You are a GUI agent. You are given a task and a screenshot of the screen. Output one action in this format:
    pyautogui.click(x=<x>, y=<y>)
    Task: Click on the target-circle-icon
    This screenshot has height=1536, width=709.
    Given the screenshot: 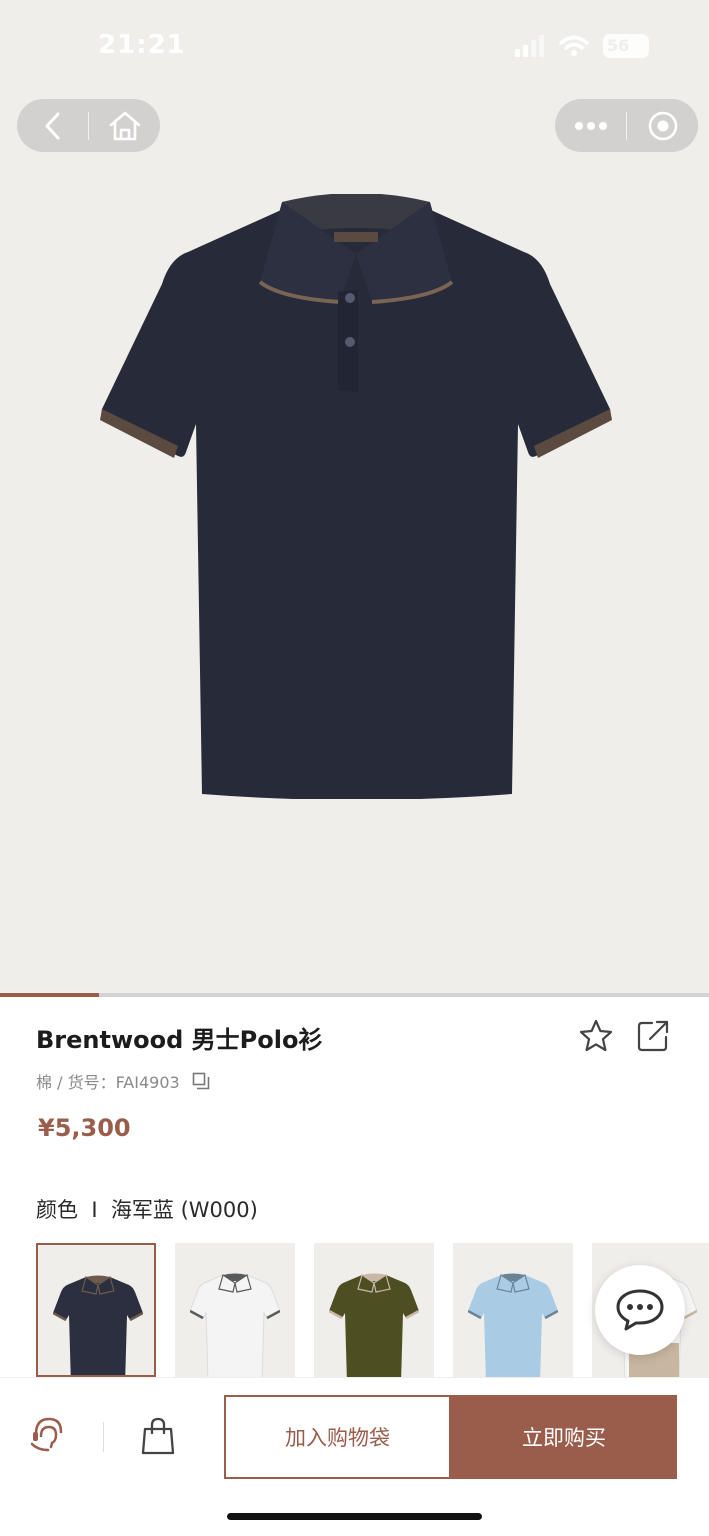 What is the action you would take?
    pyautogui.click(x=662, y=125)
    